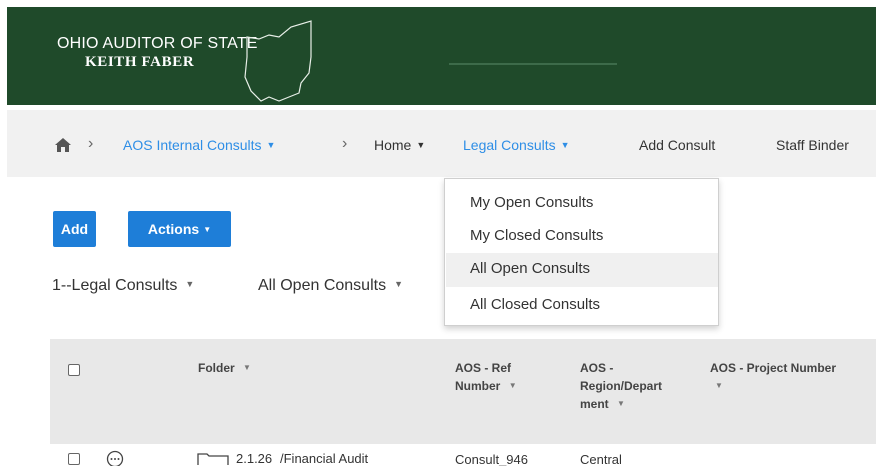  What do you see at coordinates (399, 145) in the screenshot?
I see `nav-home: Home ▼` at bounding box center [399, 145].